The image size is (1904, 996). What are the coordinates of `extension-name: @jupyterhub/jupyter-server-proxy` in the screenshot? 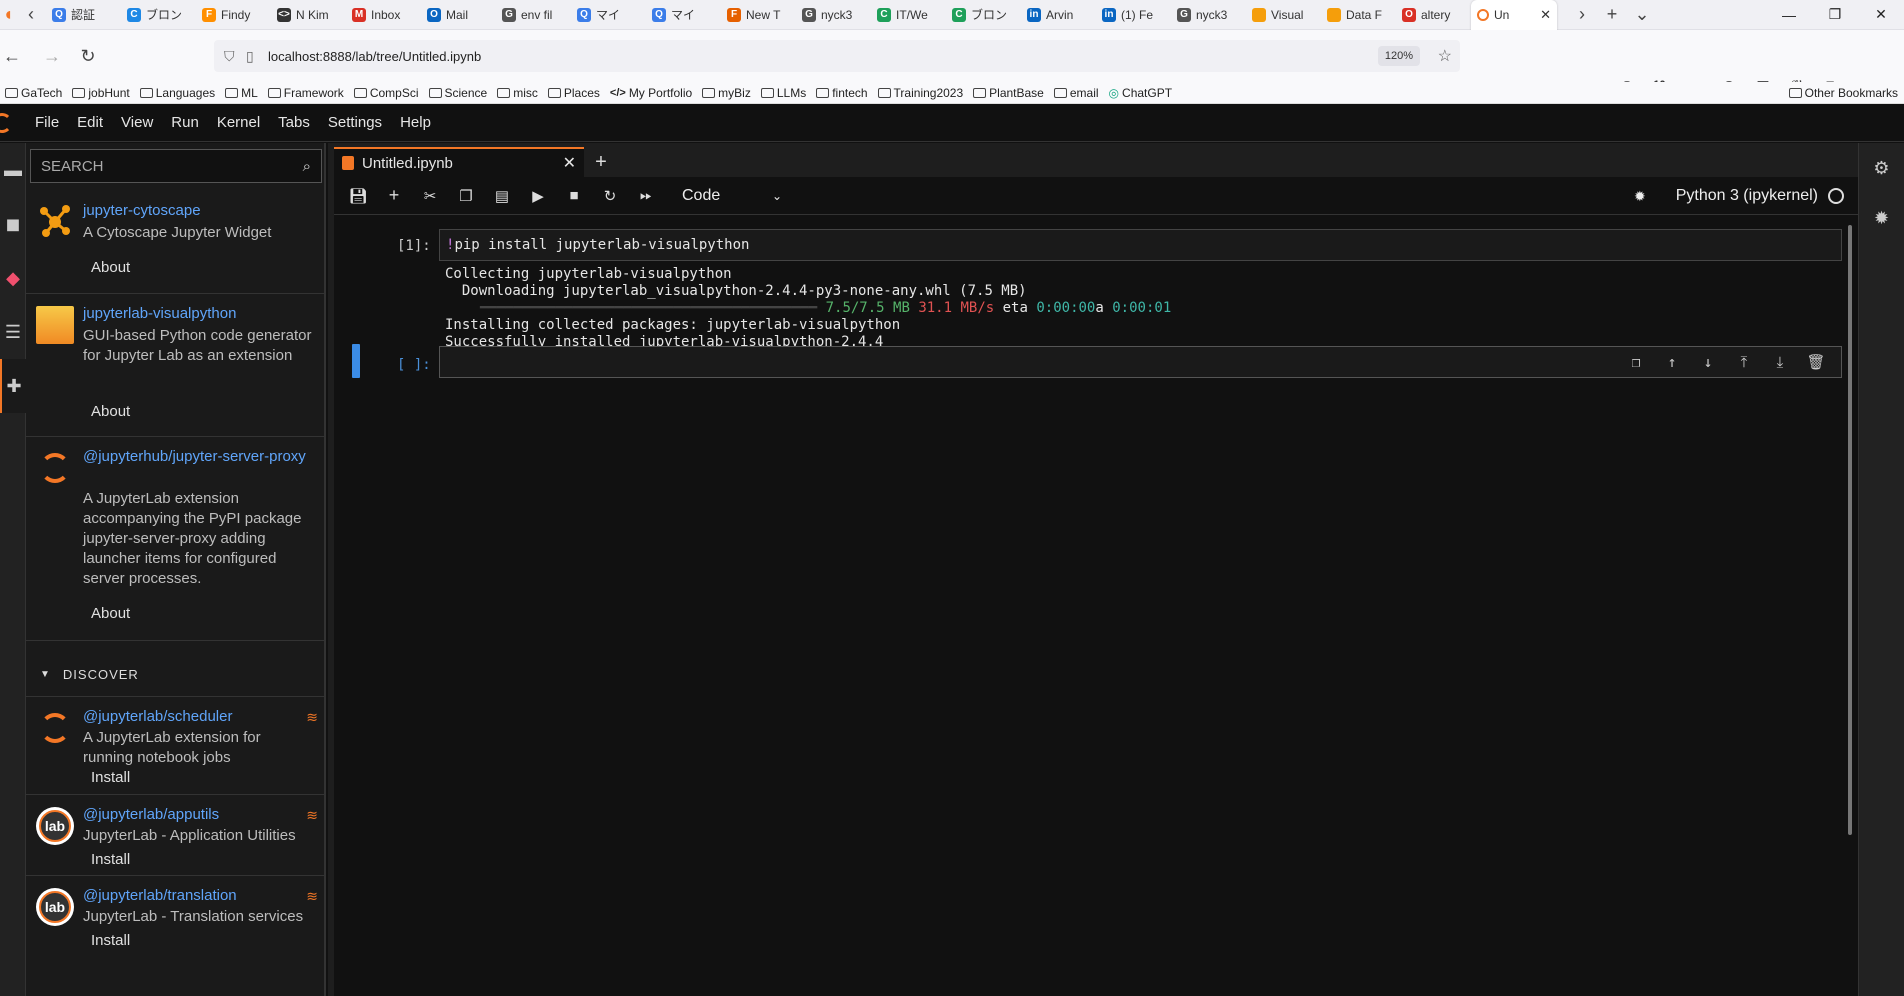 It's located at (198, 457).